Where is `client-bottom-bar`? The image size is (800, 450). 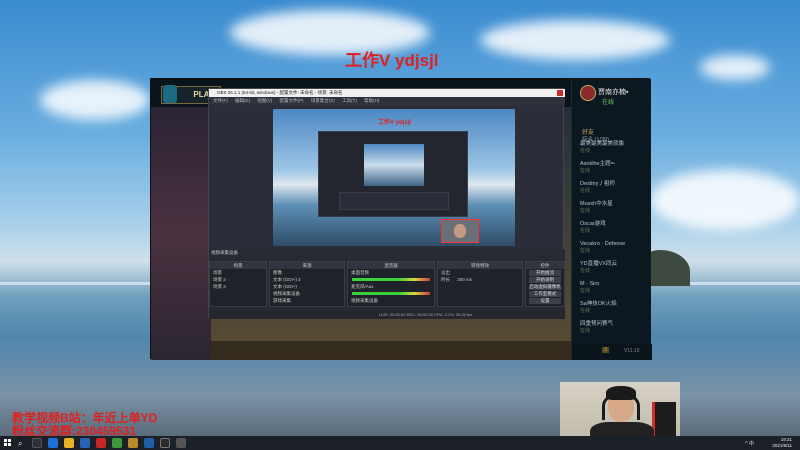 client-bottom-bar is located at coordinates (391, 350).